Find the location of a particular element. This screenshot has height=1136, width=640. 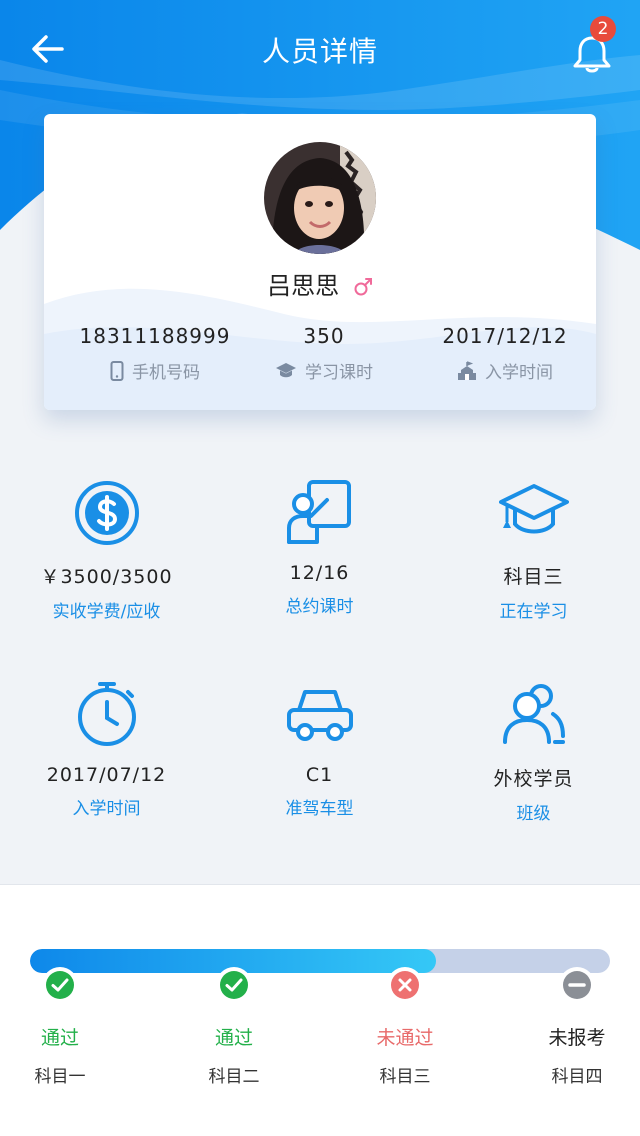

lessons-label: 总约课时 is located at coordinates (319, 607).